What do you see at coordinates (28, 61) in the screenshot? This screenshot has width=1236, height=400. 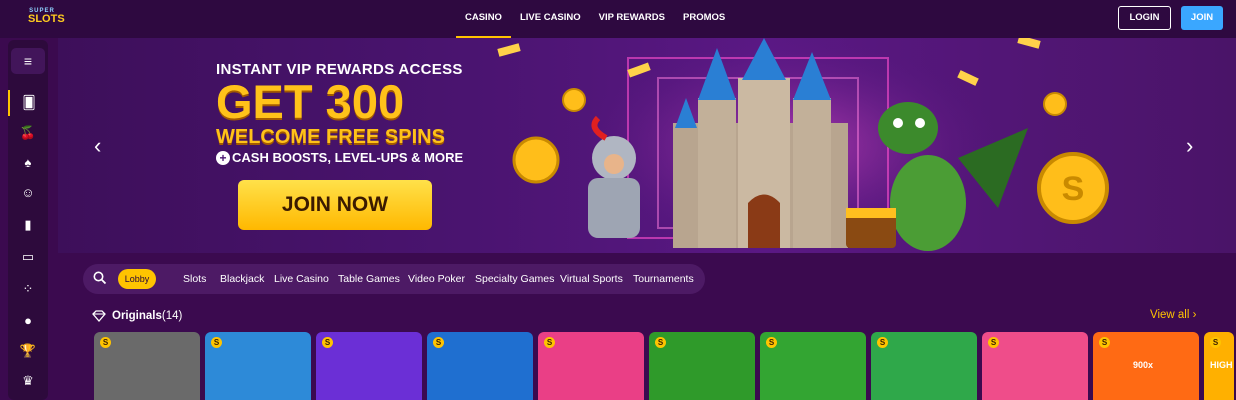 I see `hamburger-menu-button: ≡` at bounding box center [28, 61].